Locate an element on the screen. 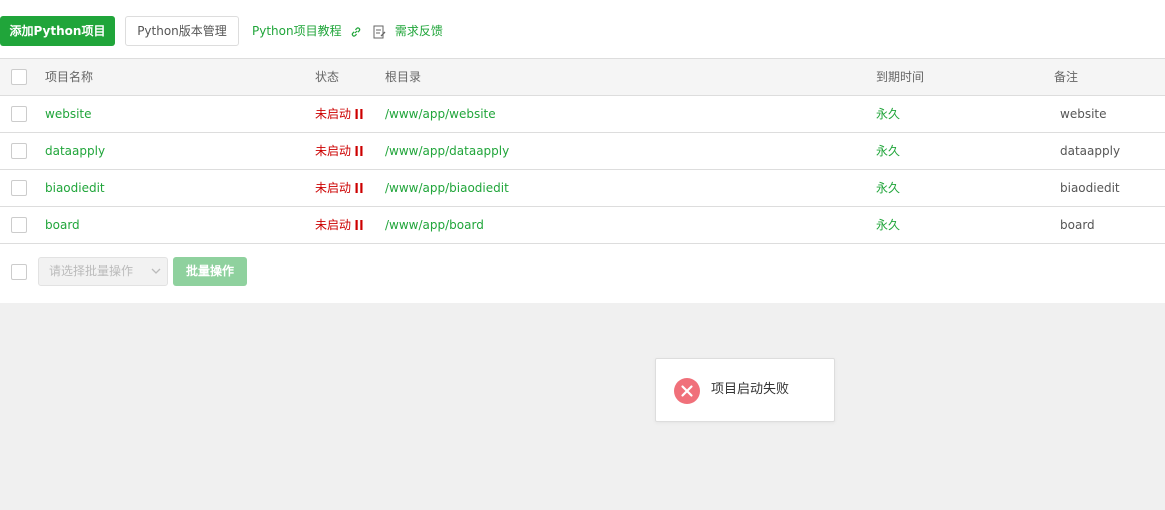  header-note: 备注 is located at coordinates (1066, 77).